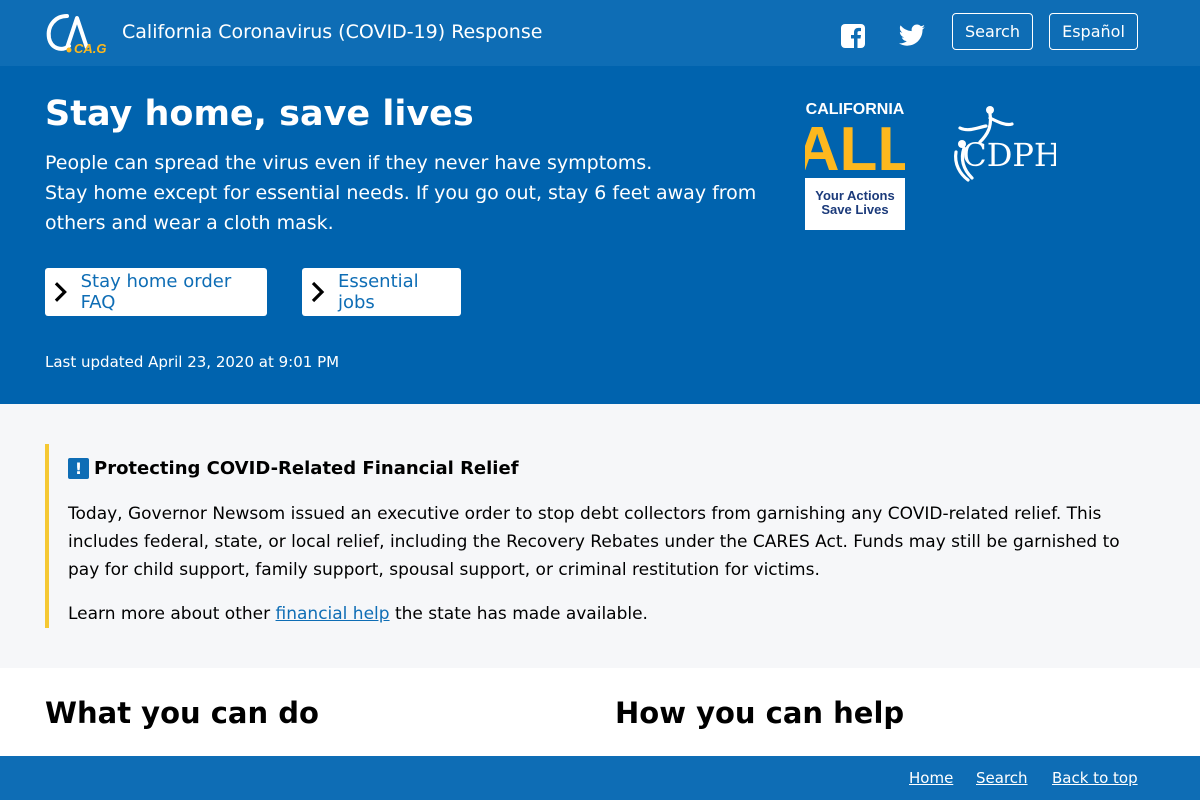 The height and width of the screenshot is (800, 1200). I want to click on footer-home-link: Home, so click(931, 778).